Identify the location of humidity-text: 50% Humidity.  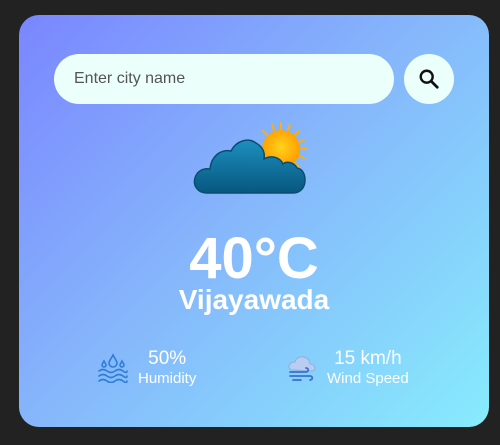
(167, 368).